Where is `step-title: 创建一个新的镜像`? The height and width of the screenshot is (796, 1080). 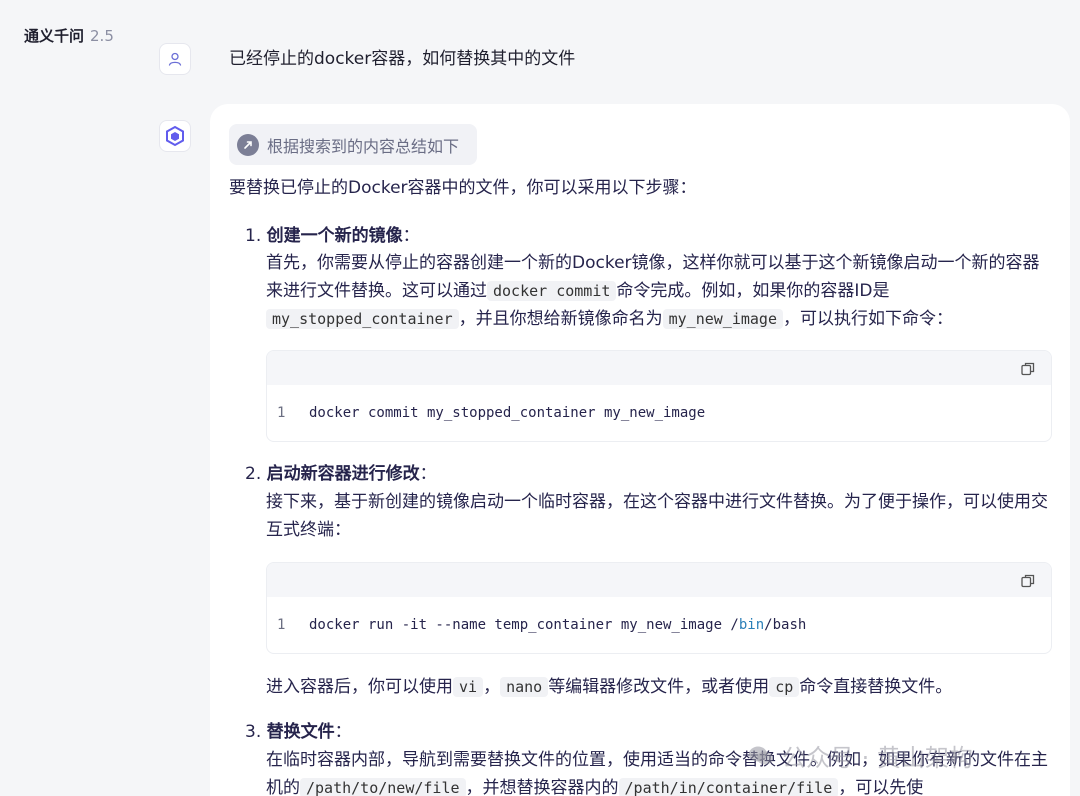
step-title: 创建一个新的镜像 is located at coordinates (334, 236).